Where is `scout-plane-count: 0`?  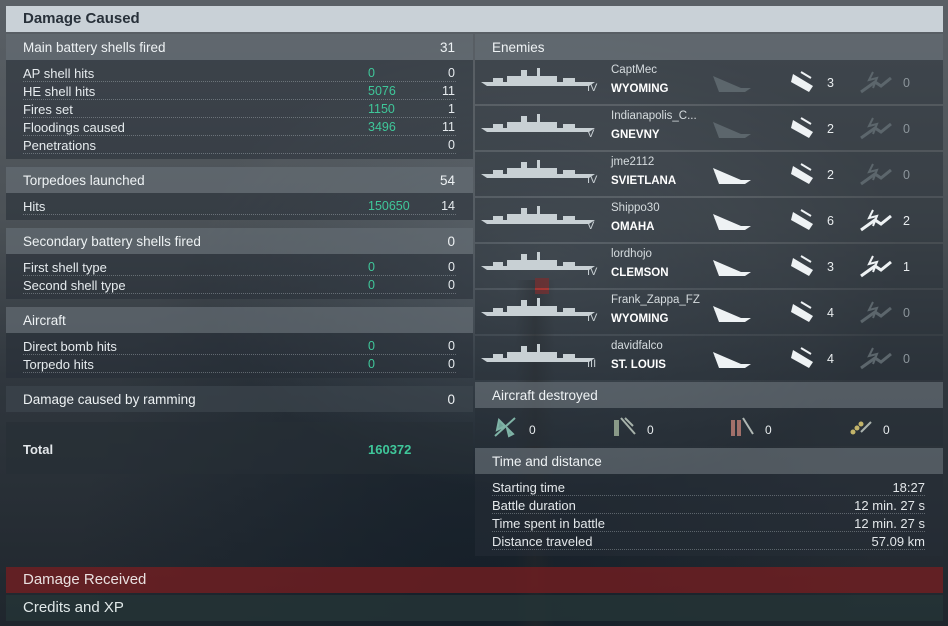 scout-plane-count: 0 is located at coordinates (886, 430).